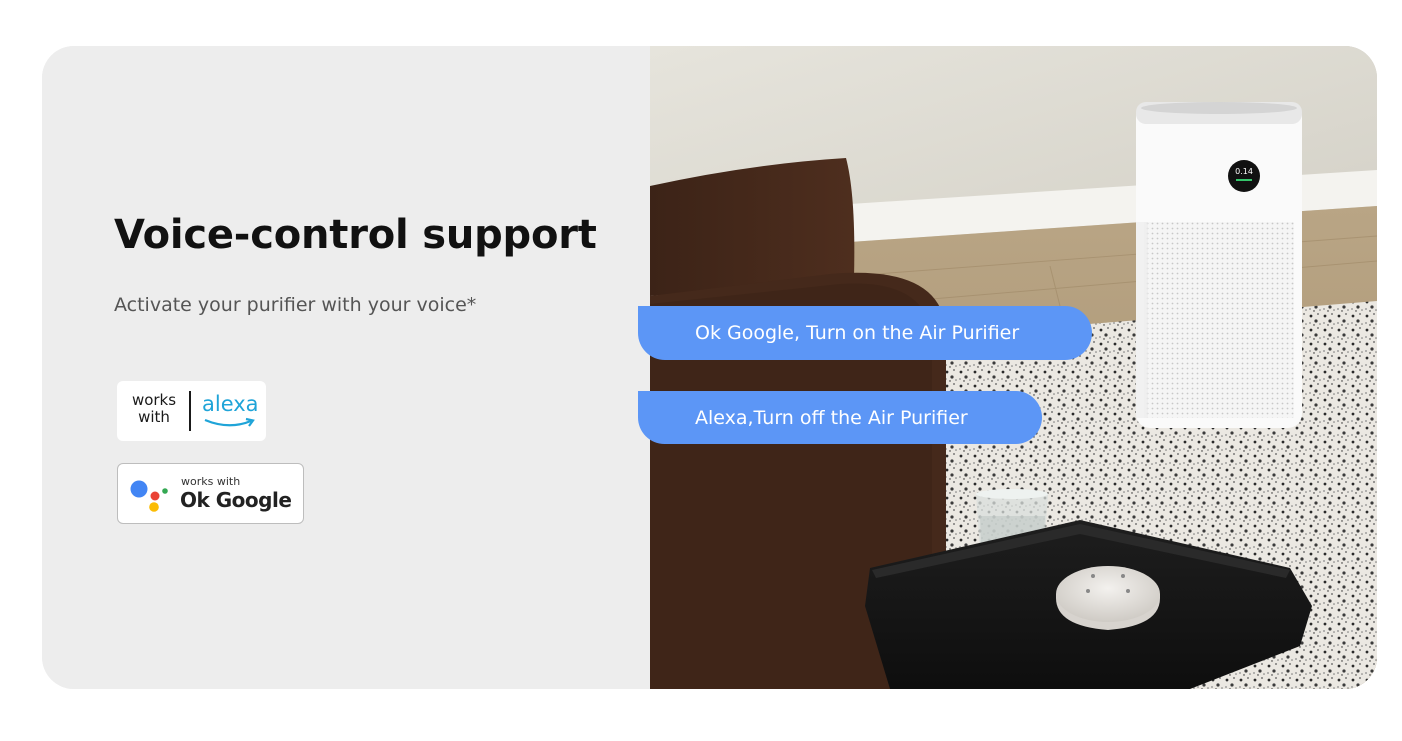 This screenshot has width=1402, height=741. What do you see at coordinates (840, 417) in the screenshot?
I see `voice-command-bubble-alexa: Alexa,Turn off the Air Purifier` at bounding box center [840, 417].